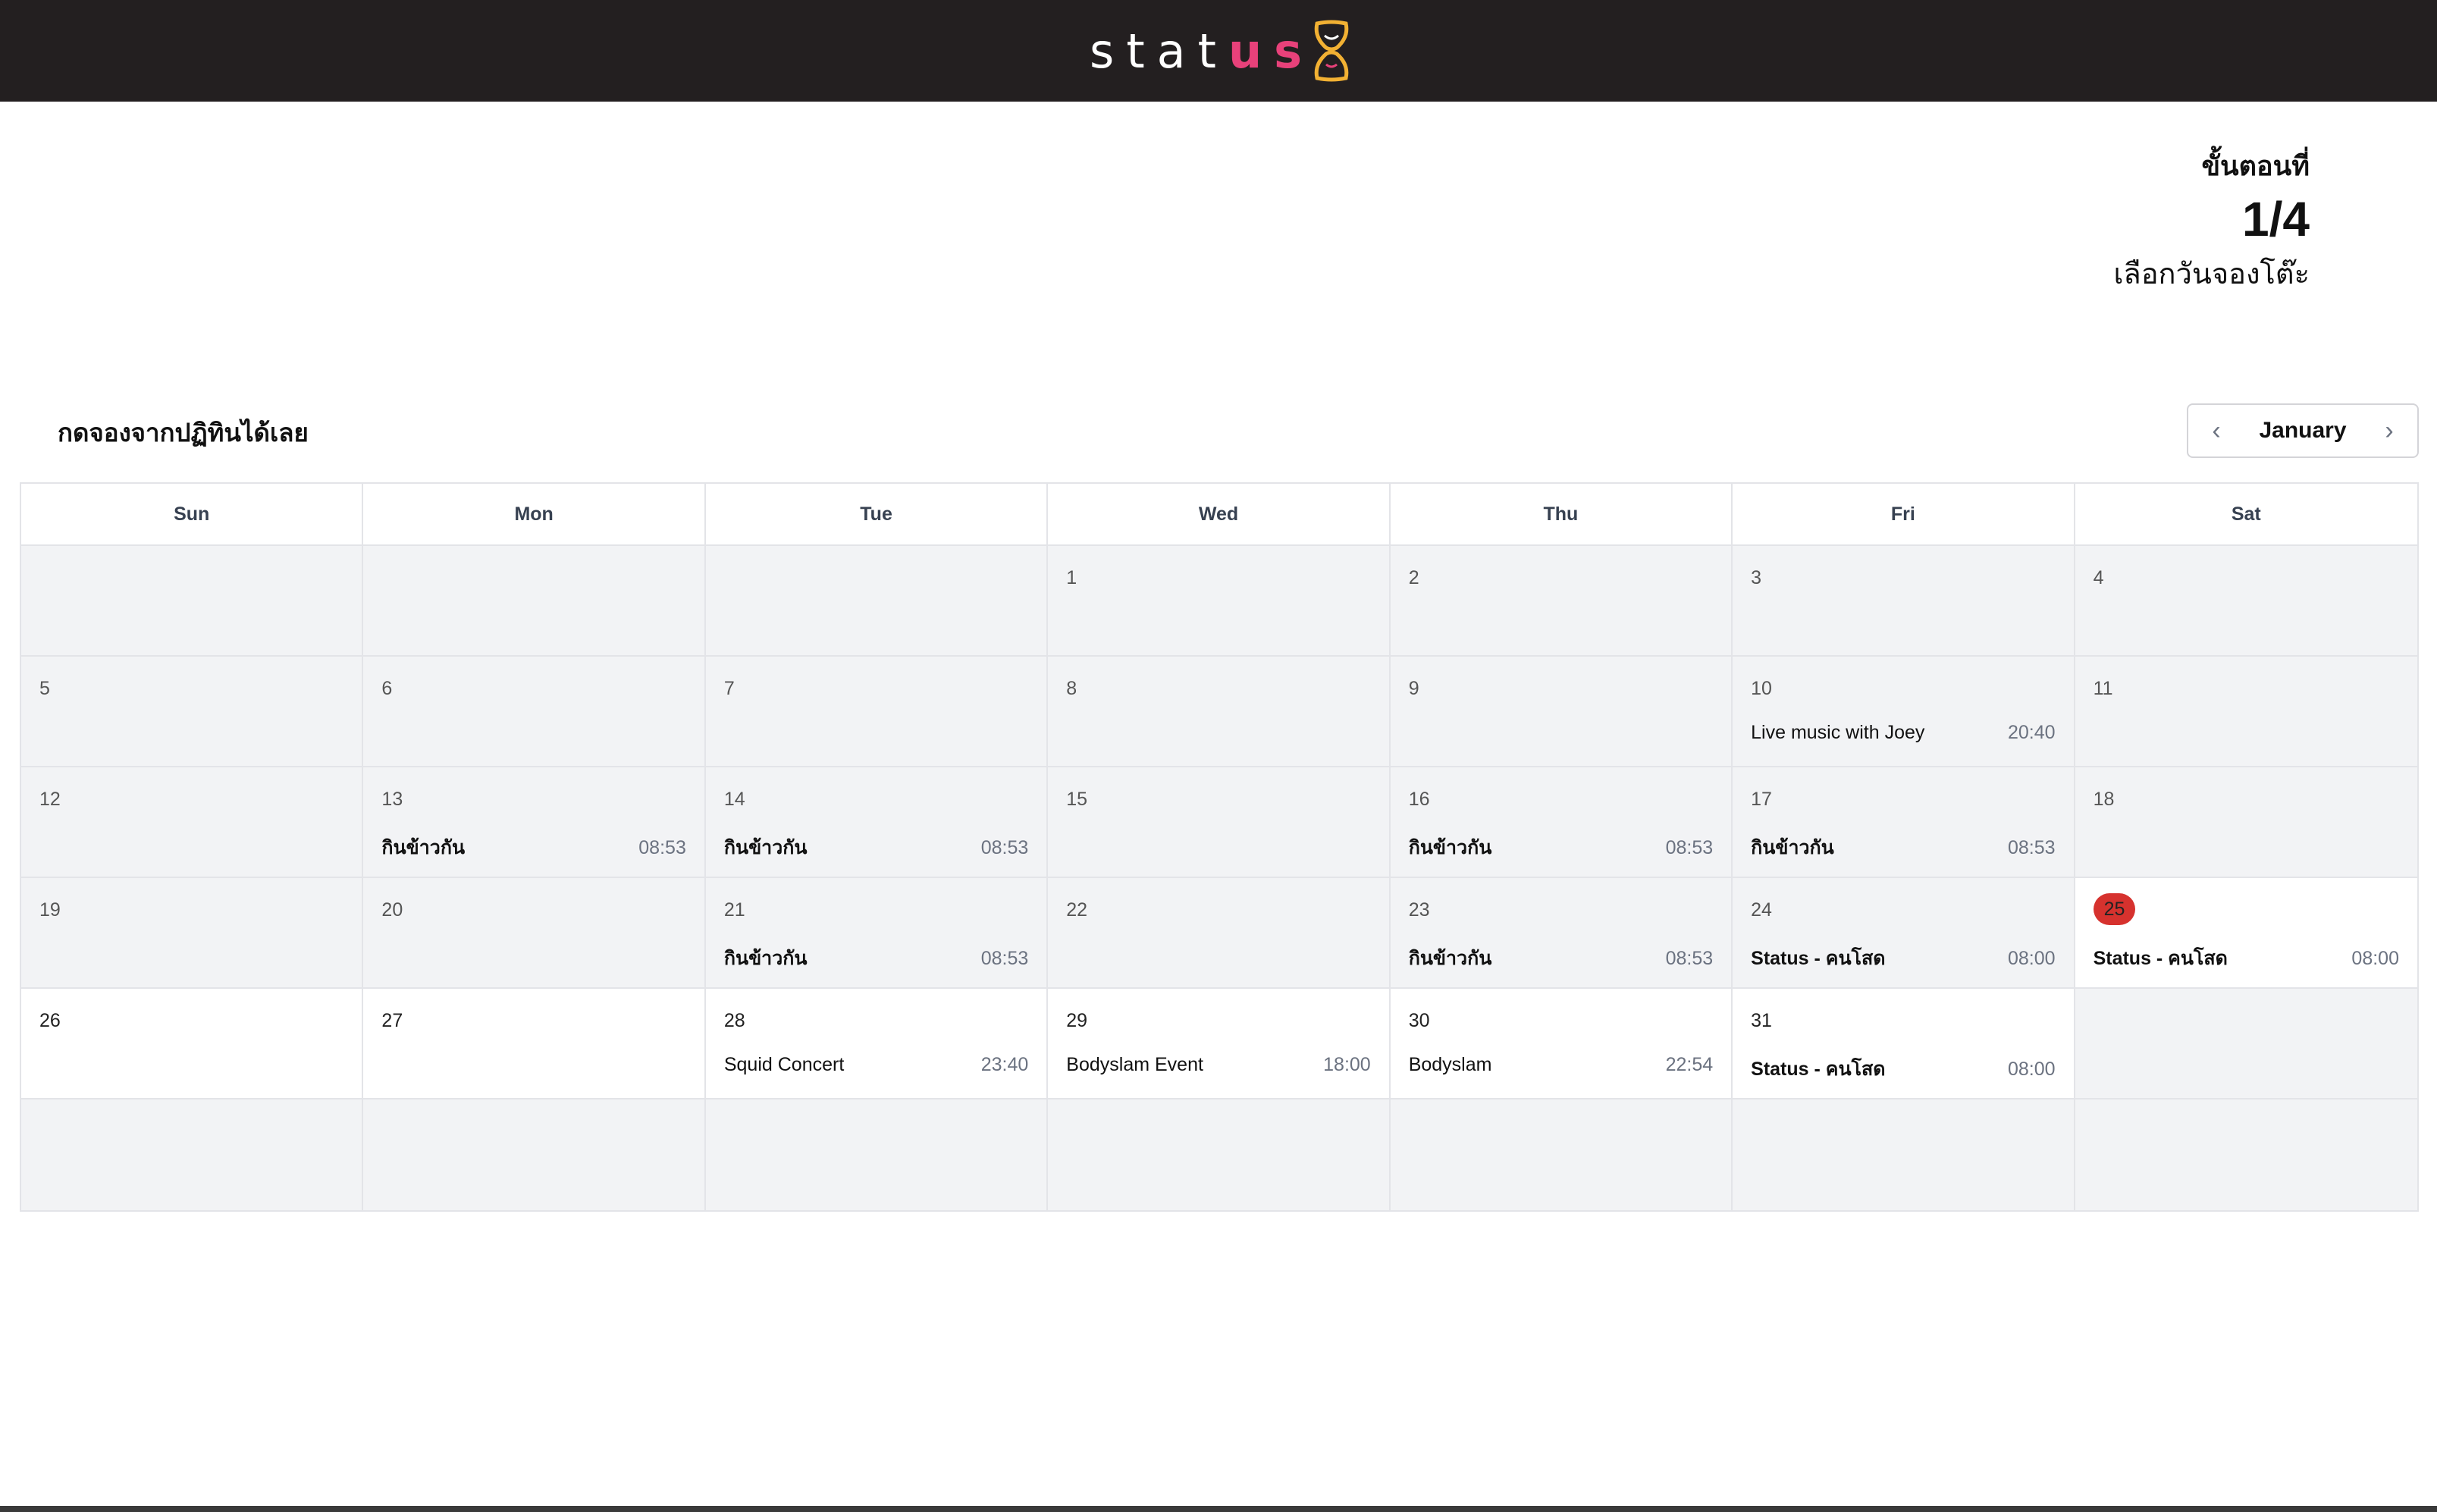 Image resolution: width=2437 pixels, height=1512 pixels. Describe the element at coordinates (1904, 712) in the screenshot. I see `calendar-day-cell: 10 Live music with Joey 20:40` at that location.